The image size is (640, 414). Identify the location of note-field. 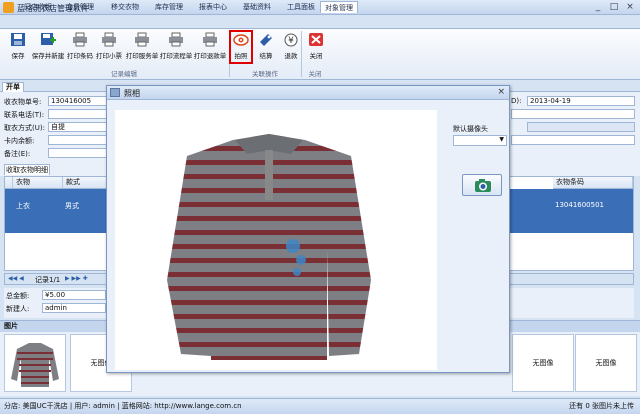
(78, 153).